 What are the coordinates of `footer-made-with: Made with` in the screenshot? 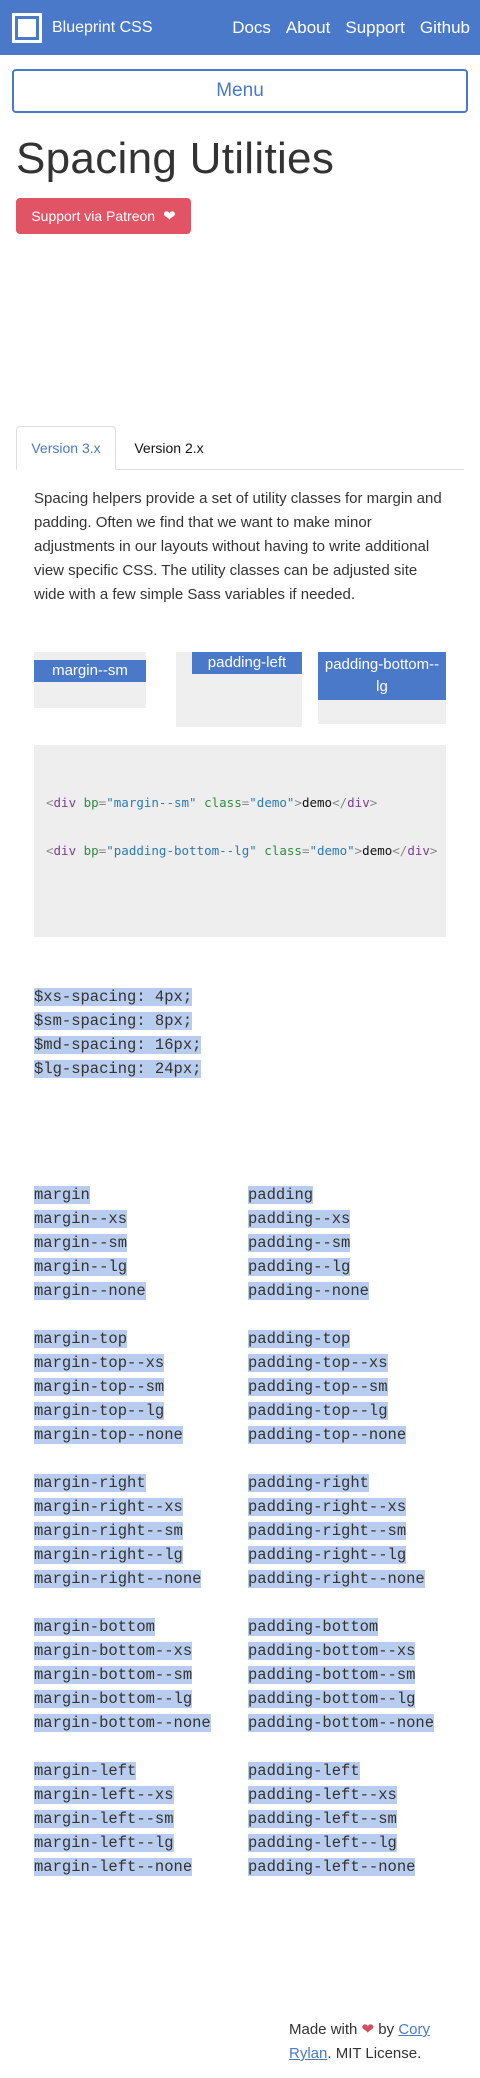 It's located at (323, 2029).